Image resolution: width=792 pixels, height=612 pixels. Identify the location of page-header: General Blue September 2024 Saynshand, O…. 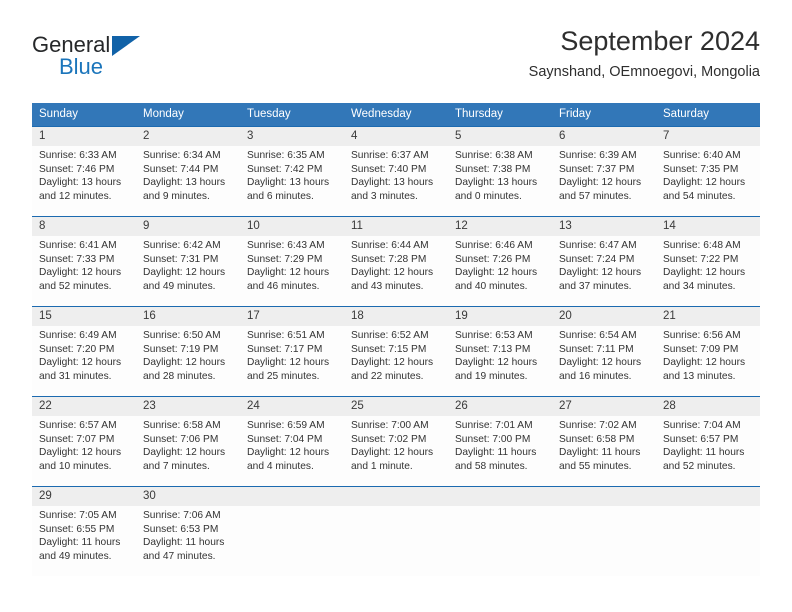
(396, 59).